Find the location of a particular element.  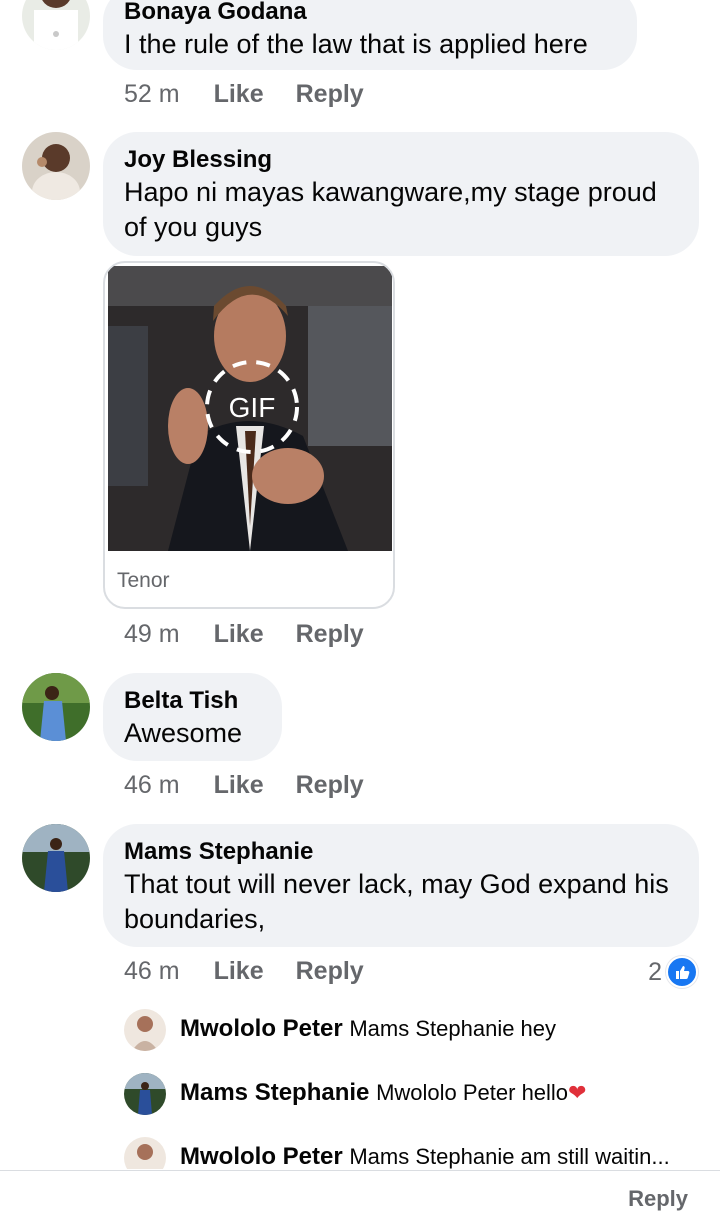

gif-badge-label: GIF is located at coordinates (252, 407).